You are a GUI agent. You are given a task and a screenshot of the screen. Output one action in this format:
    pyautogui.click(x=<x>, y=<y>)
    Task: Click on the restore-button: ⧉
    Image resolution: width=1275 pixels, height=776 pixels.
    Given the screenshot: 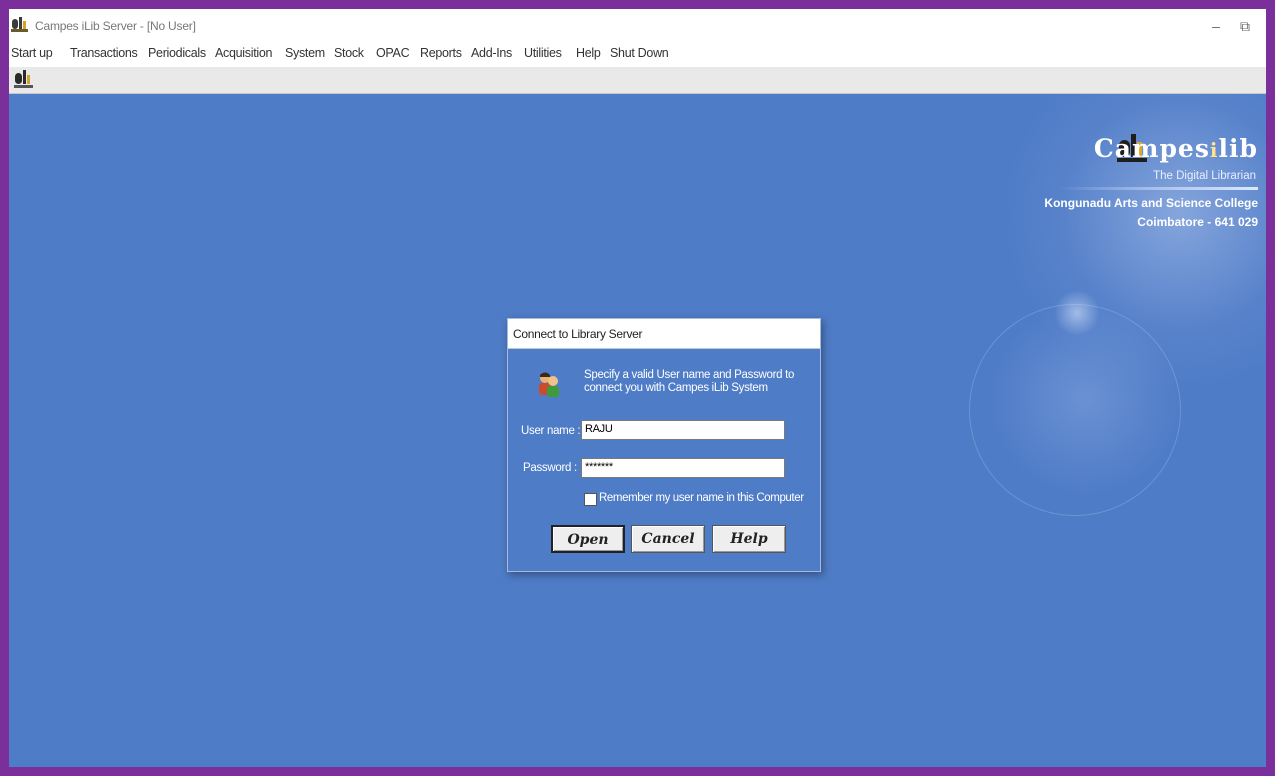 What is the action you would take?
    pyautogui.click(x=1245, y=26)
    